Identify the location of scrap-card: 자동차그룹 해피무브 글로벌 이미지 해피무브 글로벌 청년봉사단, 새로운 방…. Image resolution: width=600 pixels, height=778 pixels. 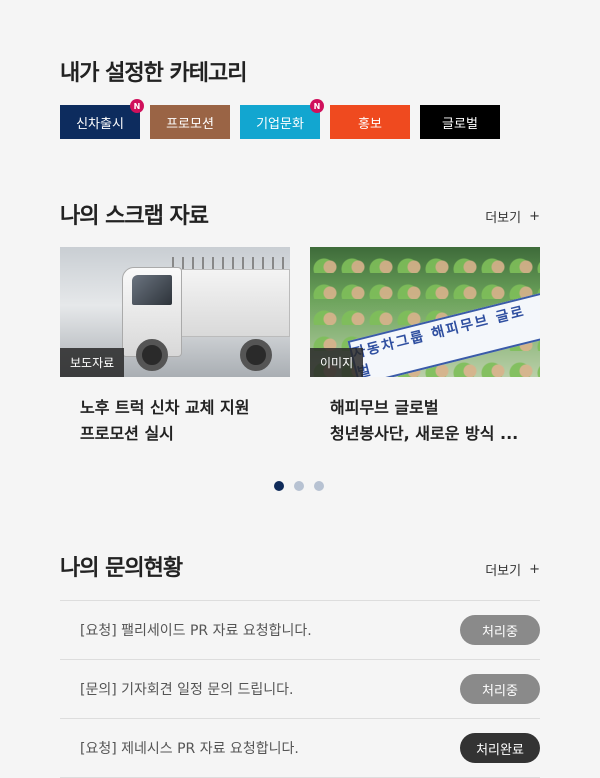
(425, 347).